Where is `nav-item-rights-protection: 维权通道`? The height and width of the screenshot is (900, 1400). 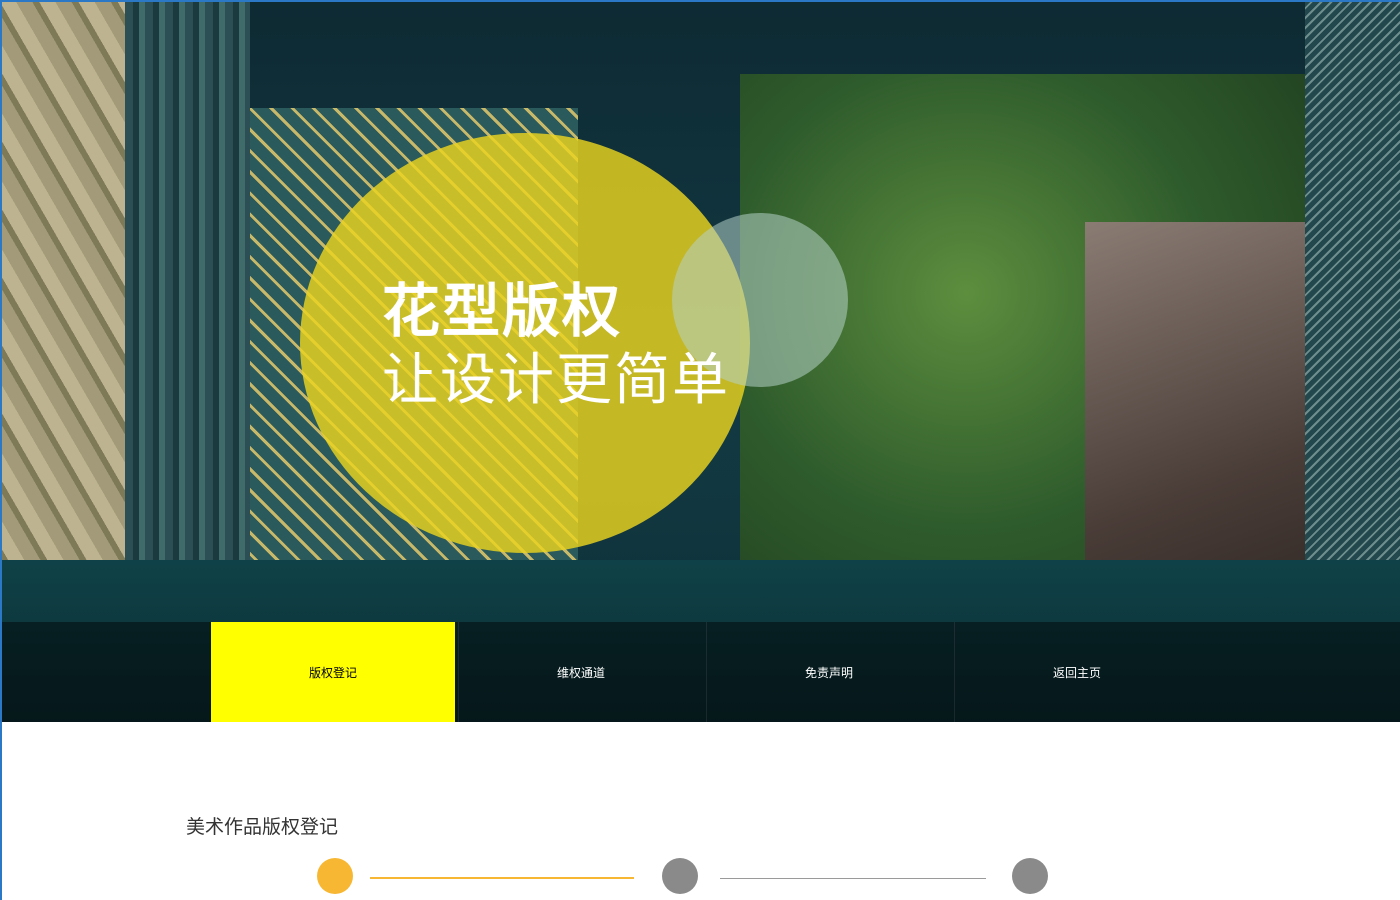
nav-item-rights-protection: 维权通道 is located at coordinates (580, 672).